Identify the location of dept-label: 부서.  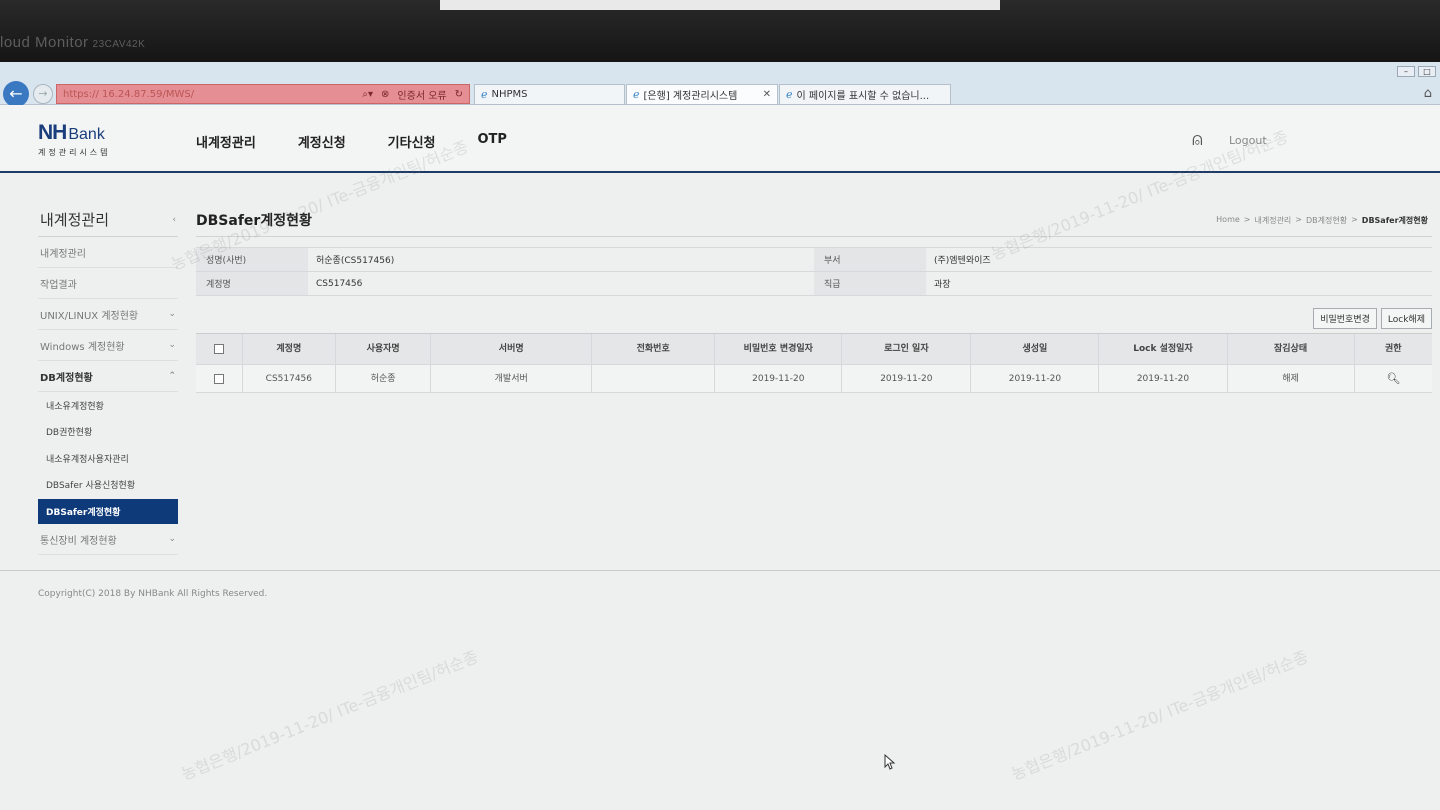
(870, 259).